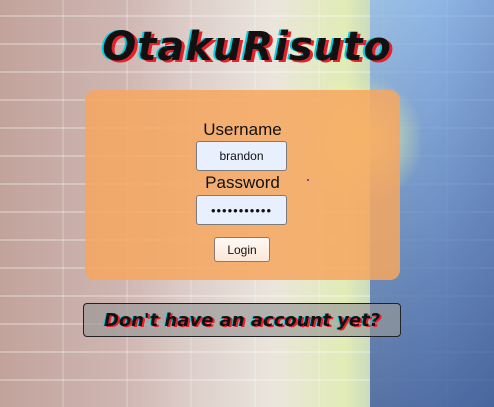 Image resolution: width=494 pixels, height=407 pixels. What do you see at coordinates (242, 129) in the screenshot?
I see `username-label: Username` at bounding box center [242, 129].